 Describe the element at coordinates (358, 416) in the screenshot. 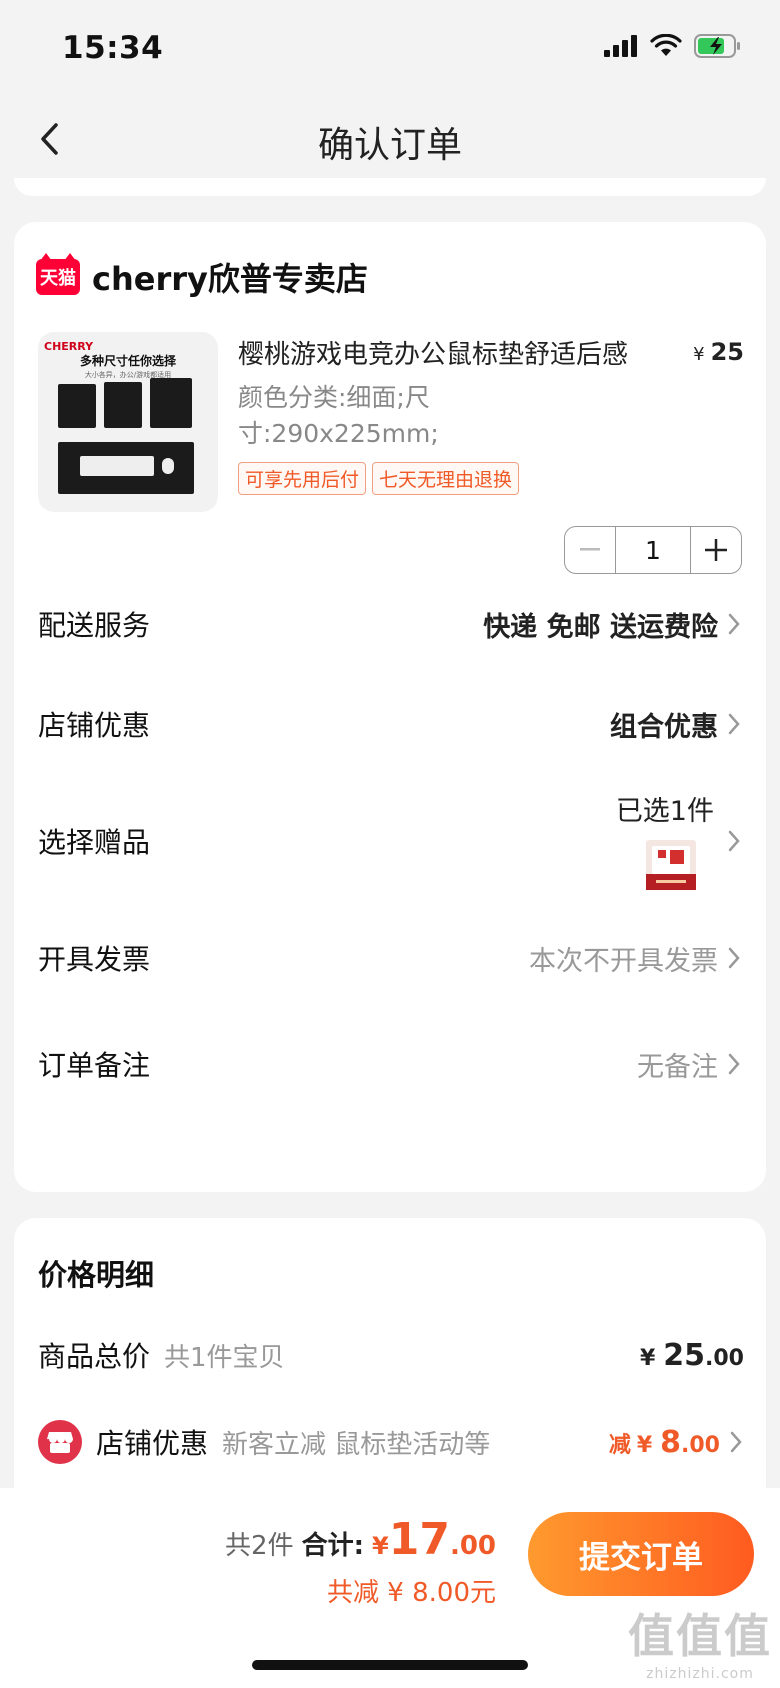

I see `product-spec: 颜色分类:细面;尺寸:290x225mm;` at that location.